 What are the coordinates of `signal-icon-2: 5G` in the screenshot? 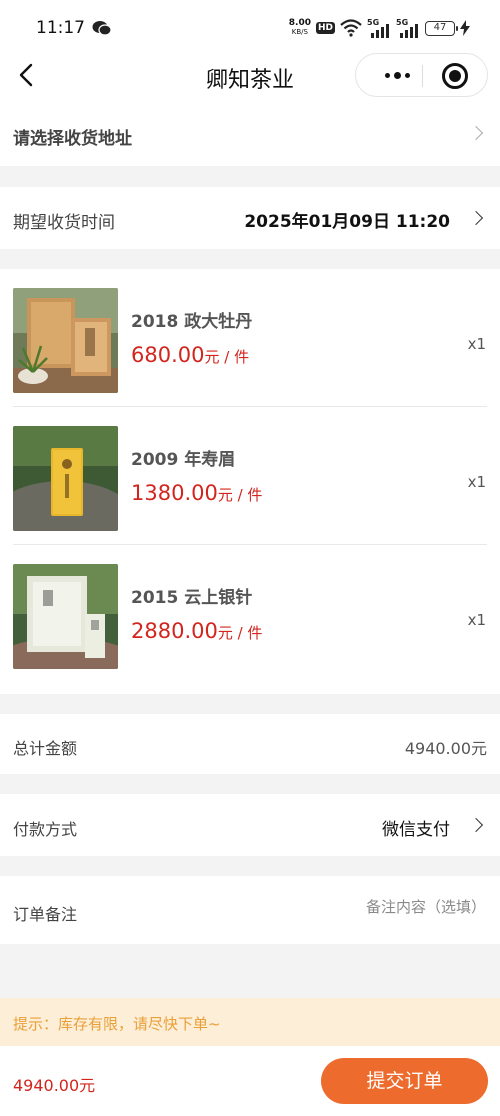 It's located at (408, 28).